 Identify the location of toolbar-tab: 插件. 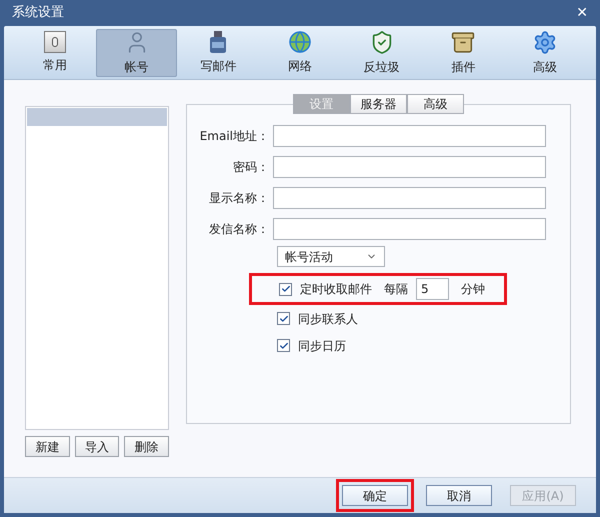
(463, 52).